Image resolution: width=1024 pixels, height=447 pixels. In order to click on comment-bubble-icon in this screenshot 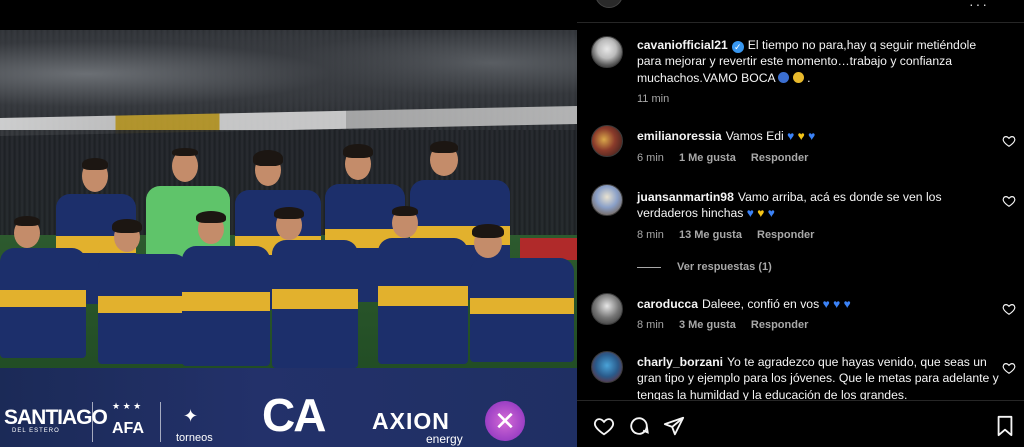, I will do `click(639, 426)`.